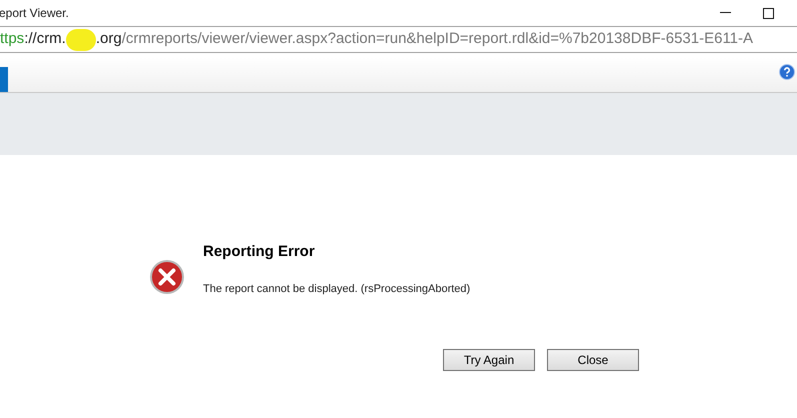  I want to click on maximize-icon, so click(768, 13).